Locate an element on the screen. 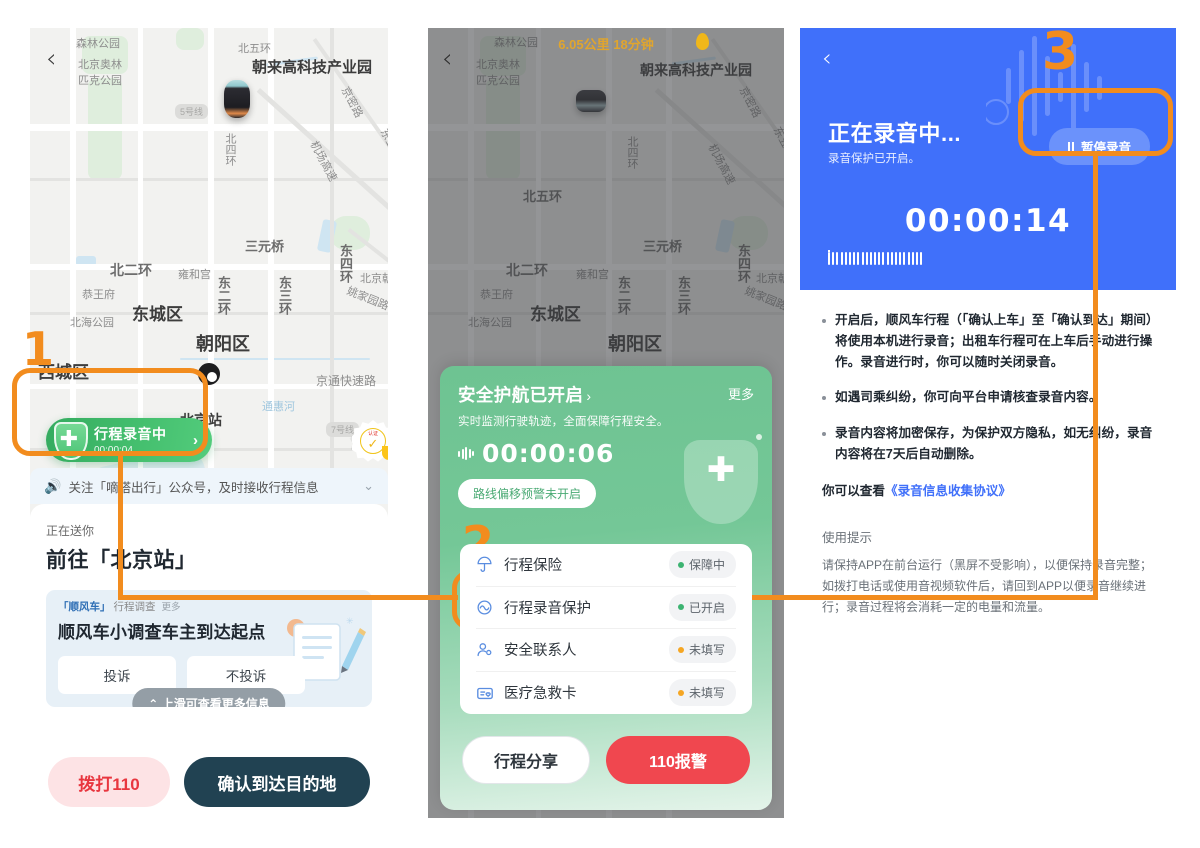 The width and height of the screenshot is (1200, 848). trip-status-label: 正在送你 is located at coordinates (70, 531).